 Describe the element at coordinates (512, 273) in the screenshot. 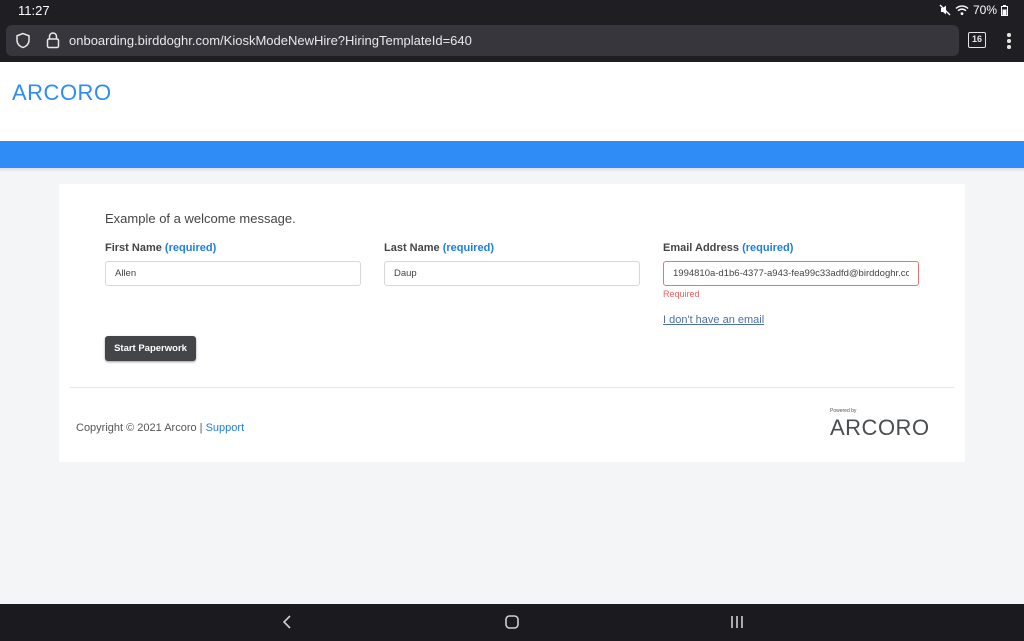

I see `last-name-input` at that location.